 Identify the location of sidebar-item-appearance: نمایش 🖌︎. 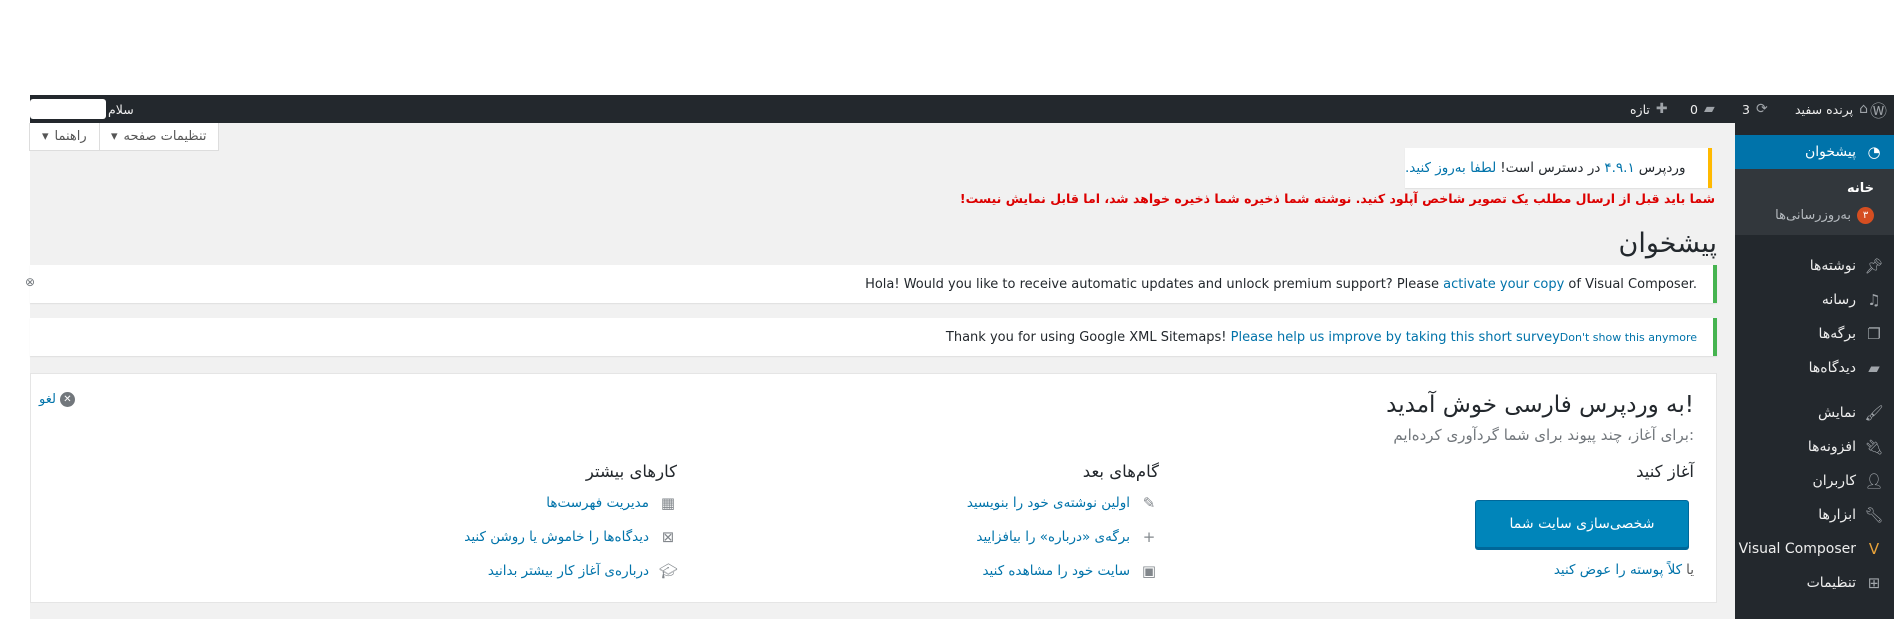
(1814, 413).